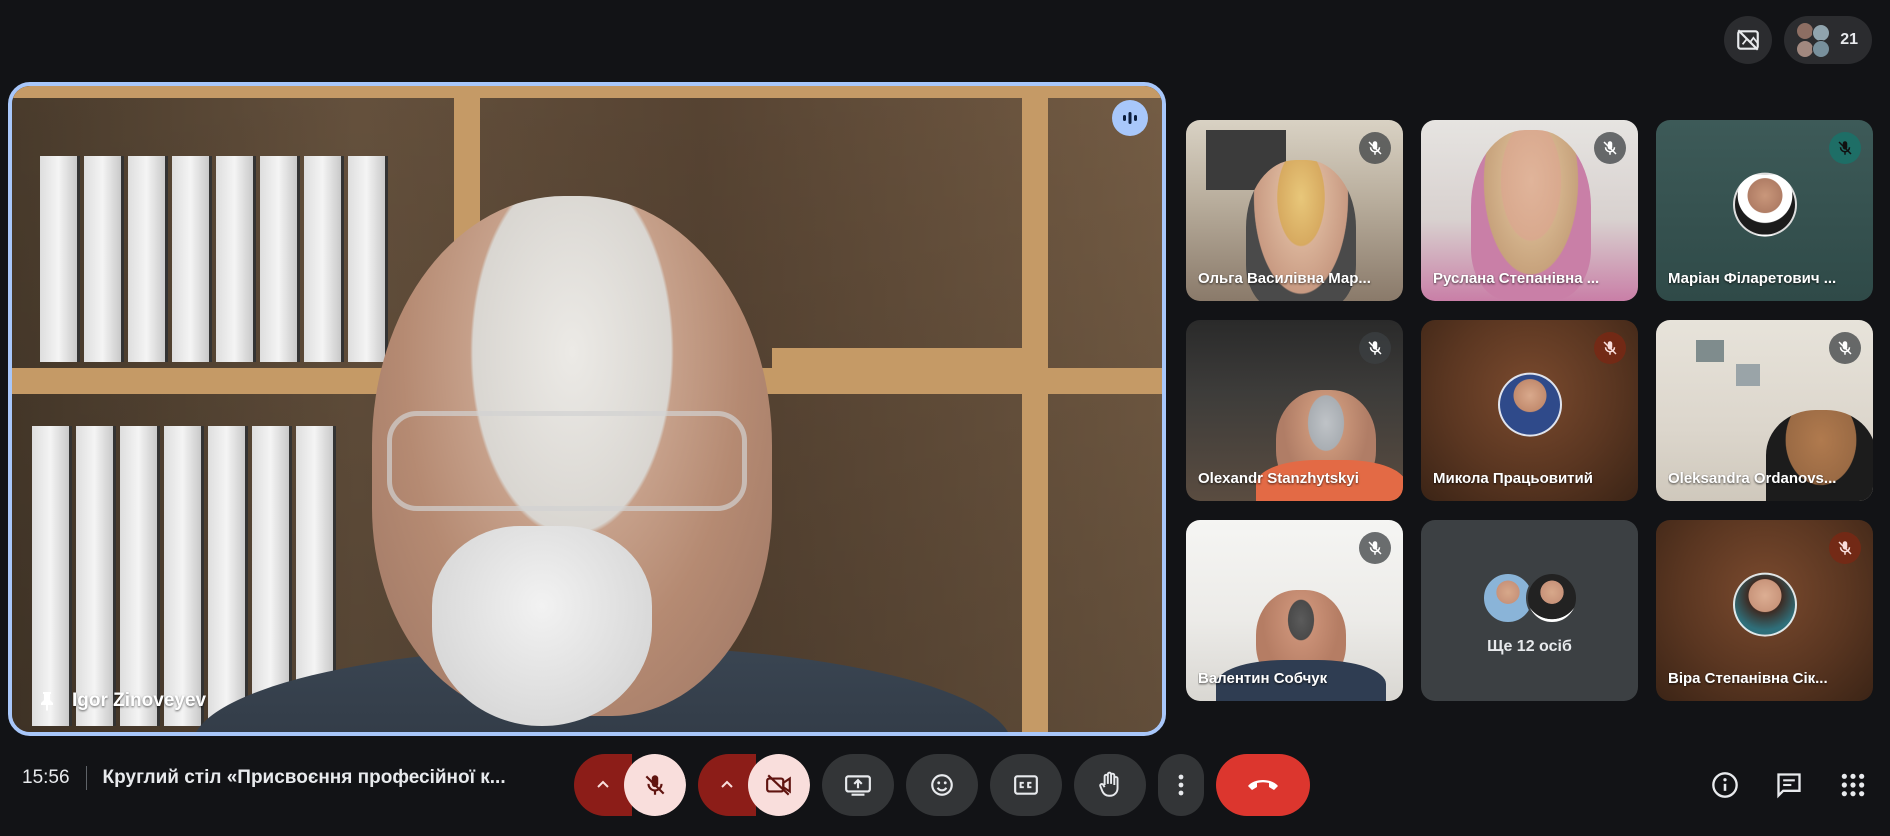 This screenshot has width=1890, height=836. Describe the element at coordinates (1529, 598) in the screenshot. I see `more-avatars` at that location.